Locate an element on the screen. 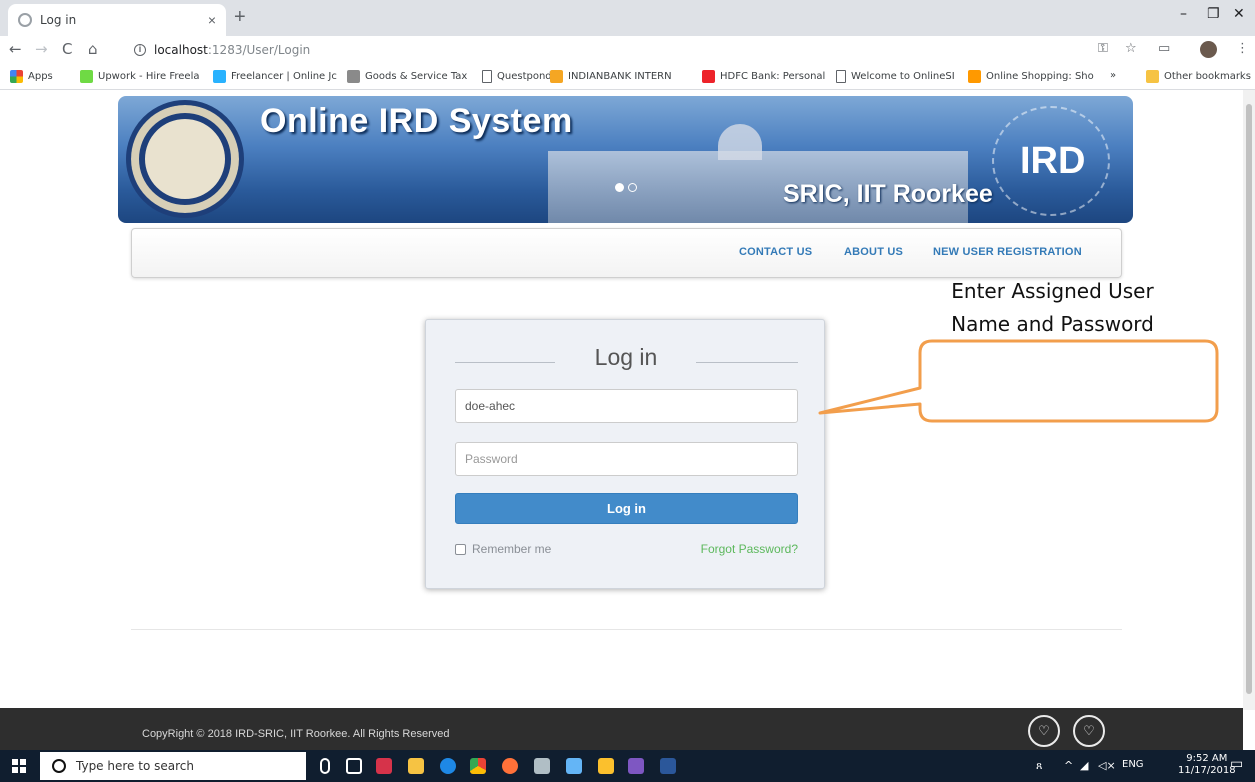  iit-roorkee-seal-logo is located at coordinates (185, 159).